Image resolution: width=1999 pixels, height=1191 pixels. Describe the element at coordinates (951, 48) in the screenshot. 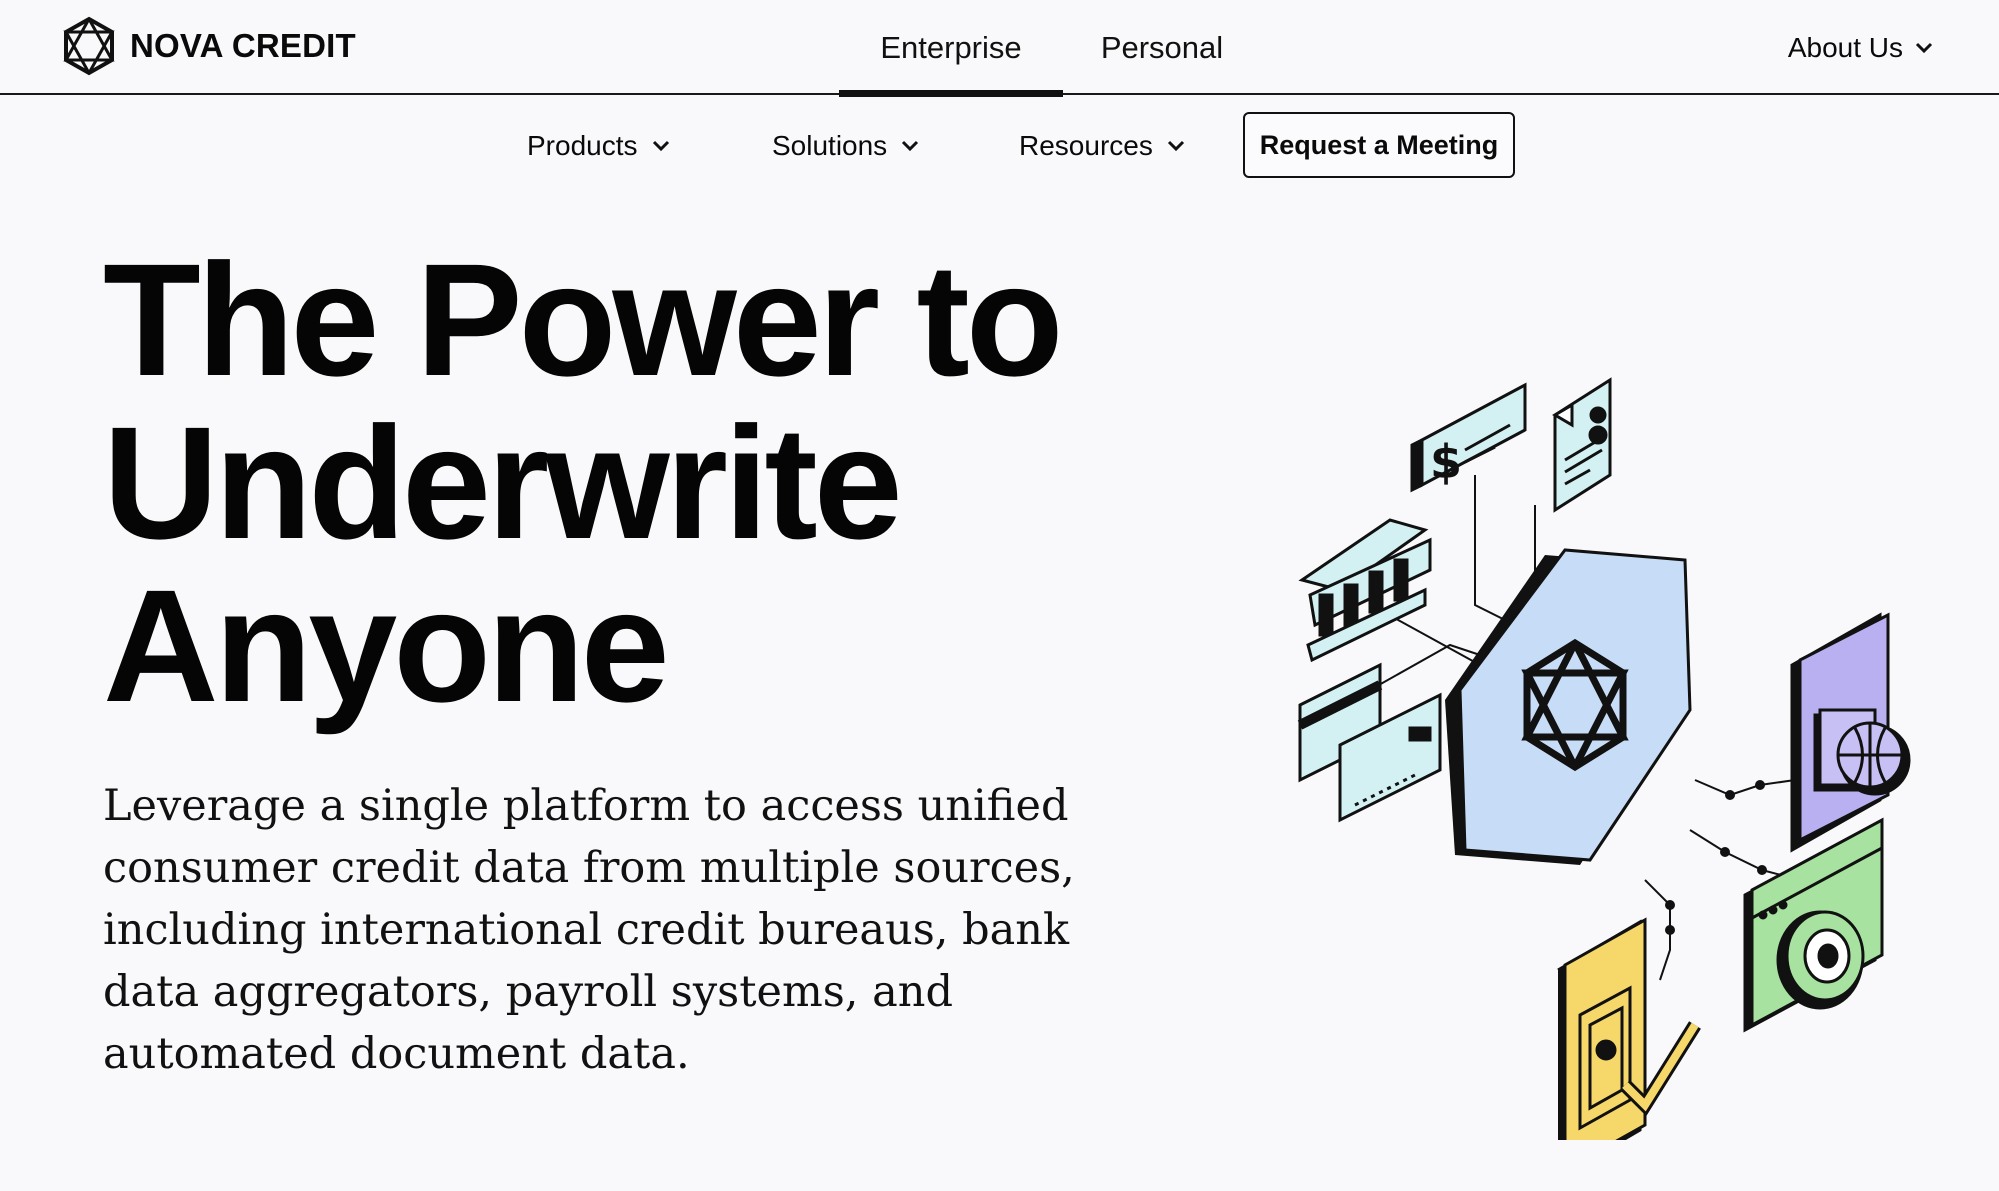

I see `tab-enterprise: Enterprise` at that location.